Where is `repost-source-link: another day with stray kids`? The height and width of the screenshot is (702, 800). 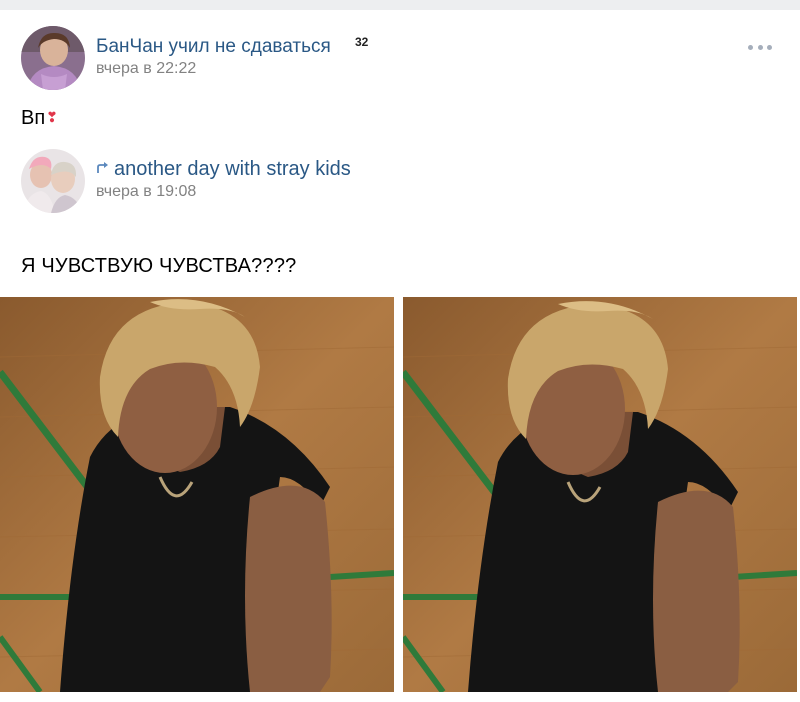
repost-source-link: another day with stray kids is located at coordinates (223, 169).